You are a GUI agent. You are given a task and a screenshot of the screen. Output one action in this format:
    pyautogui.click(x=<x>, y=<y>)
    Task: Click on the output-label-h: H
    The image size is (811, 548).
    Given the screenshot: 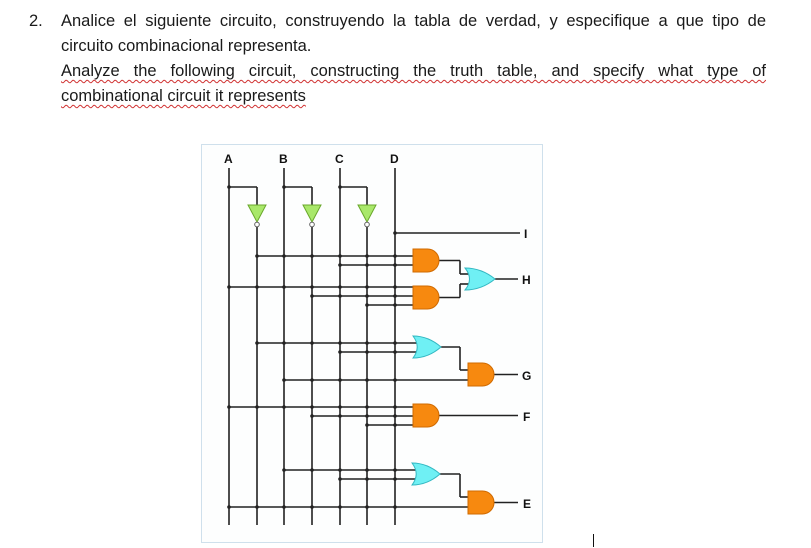 What is the action you would take?
    pyautogui.click(x=526, y=280)
    